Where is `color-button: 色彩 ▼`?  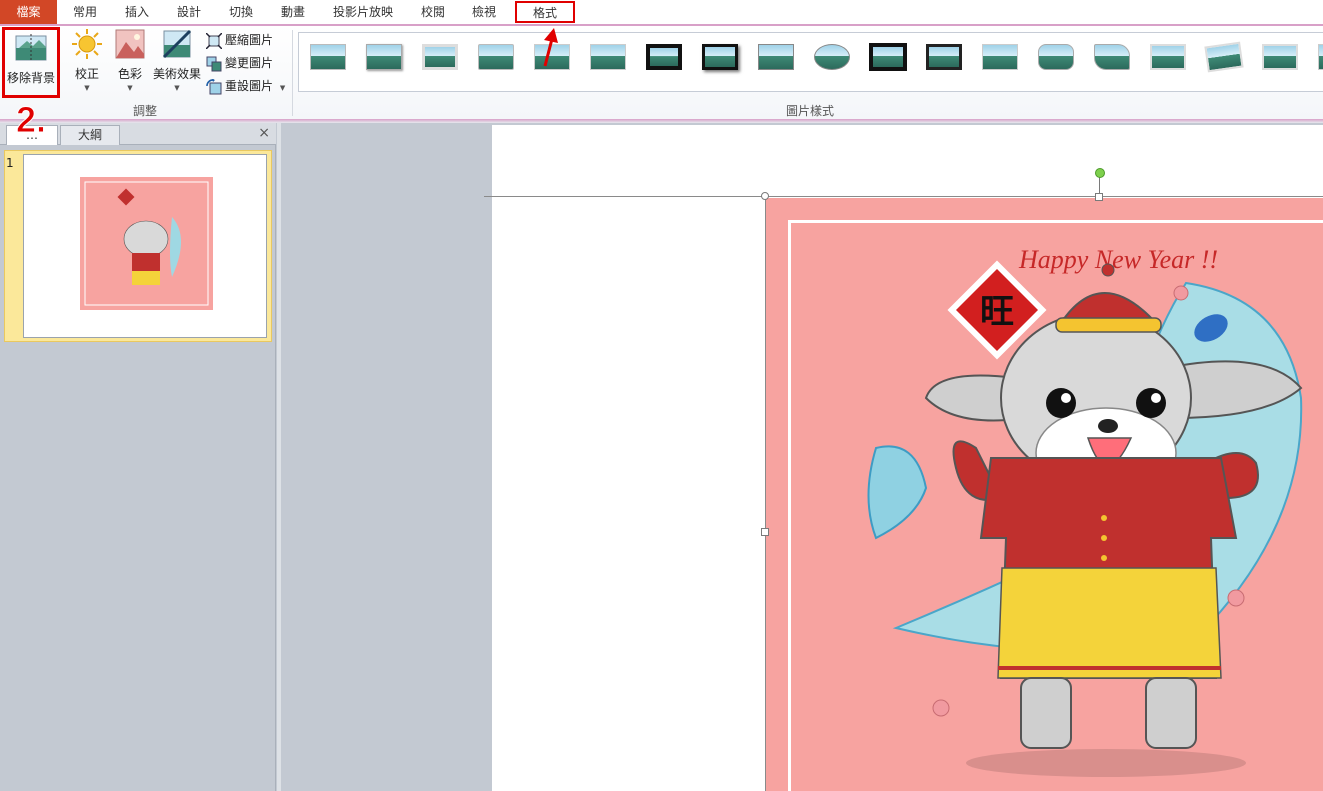
color-button: 色彩 ▼ is located at coordinates (130, 60).